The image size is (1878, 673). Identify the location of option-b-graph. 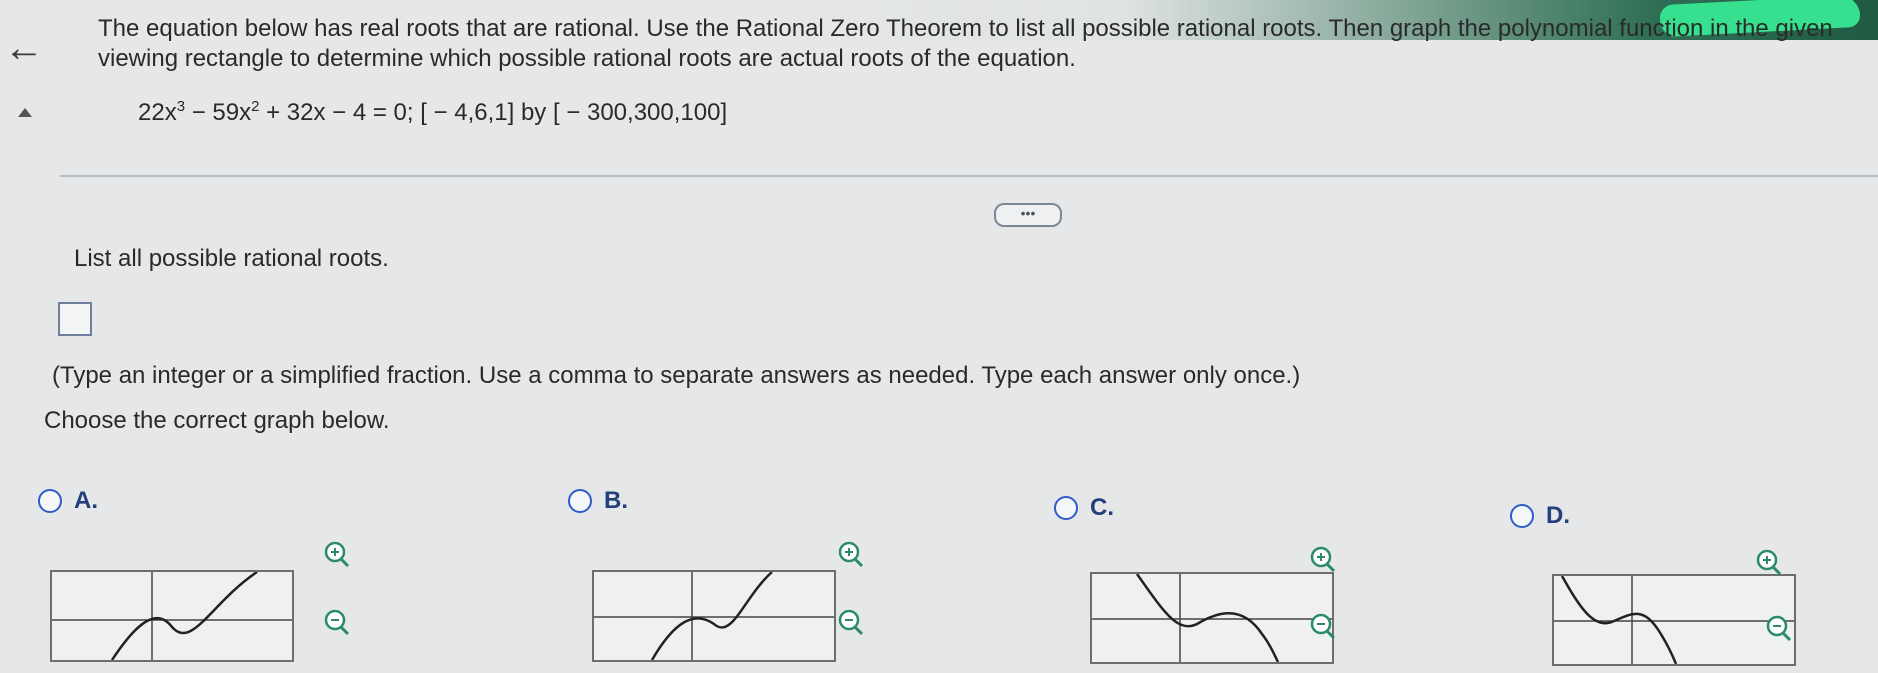
(714, 616).